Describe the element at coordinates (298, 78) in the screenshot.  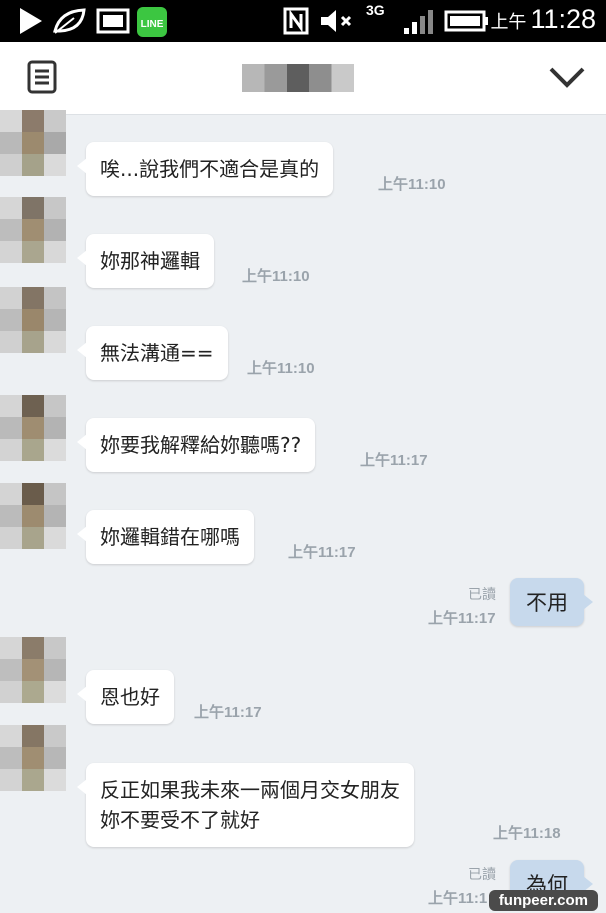
I see `contact-name-blurred` at that location.